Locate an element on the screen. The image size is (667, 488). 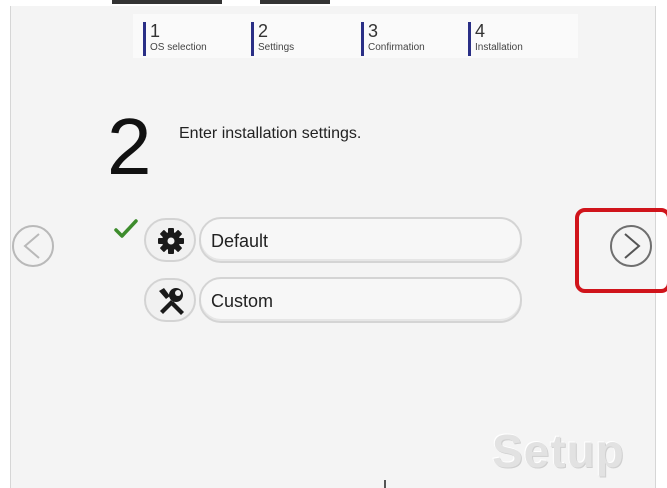
default-label: Default is located at coordinates (240, 241).